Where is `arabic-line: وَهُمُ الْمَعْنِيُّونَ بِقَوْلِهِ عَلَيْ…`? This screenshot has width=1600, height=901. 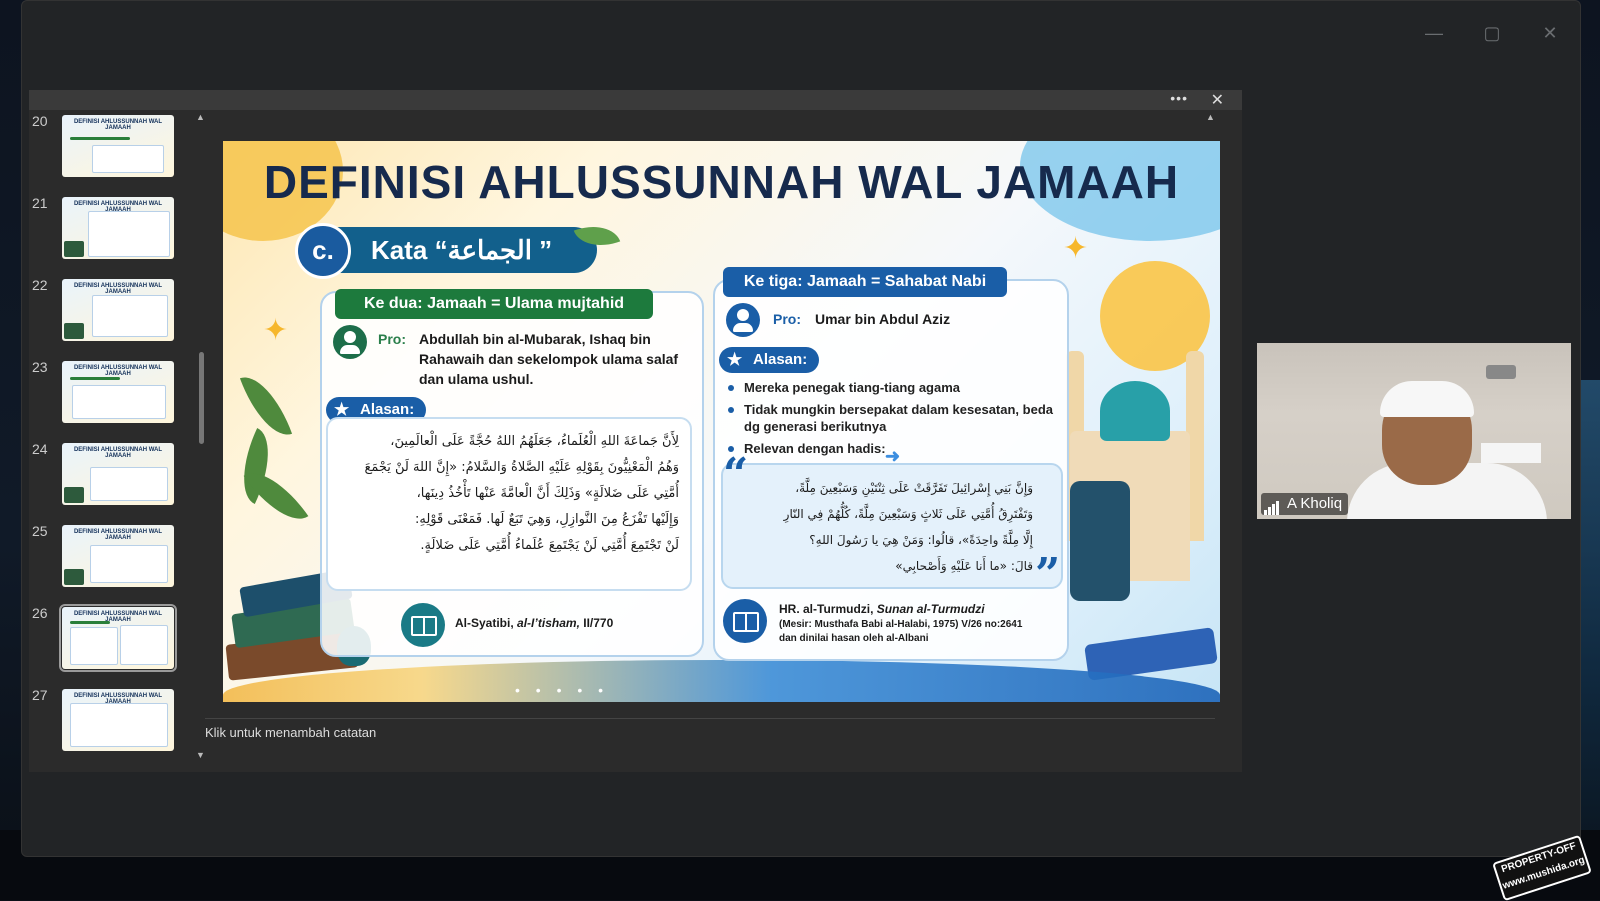
arabic-line: وَهُمُ الْمَعْنِيُّونَ بِقَوْلِهِ عَلَيْ… is located at coordinates (521, 467).